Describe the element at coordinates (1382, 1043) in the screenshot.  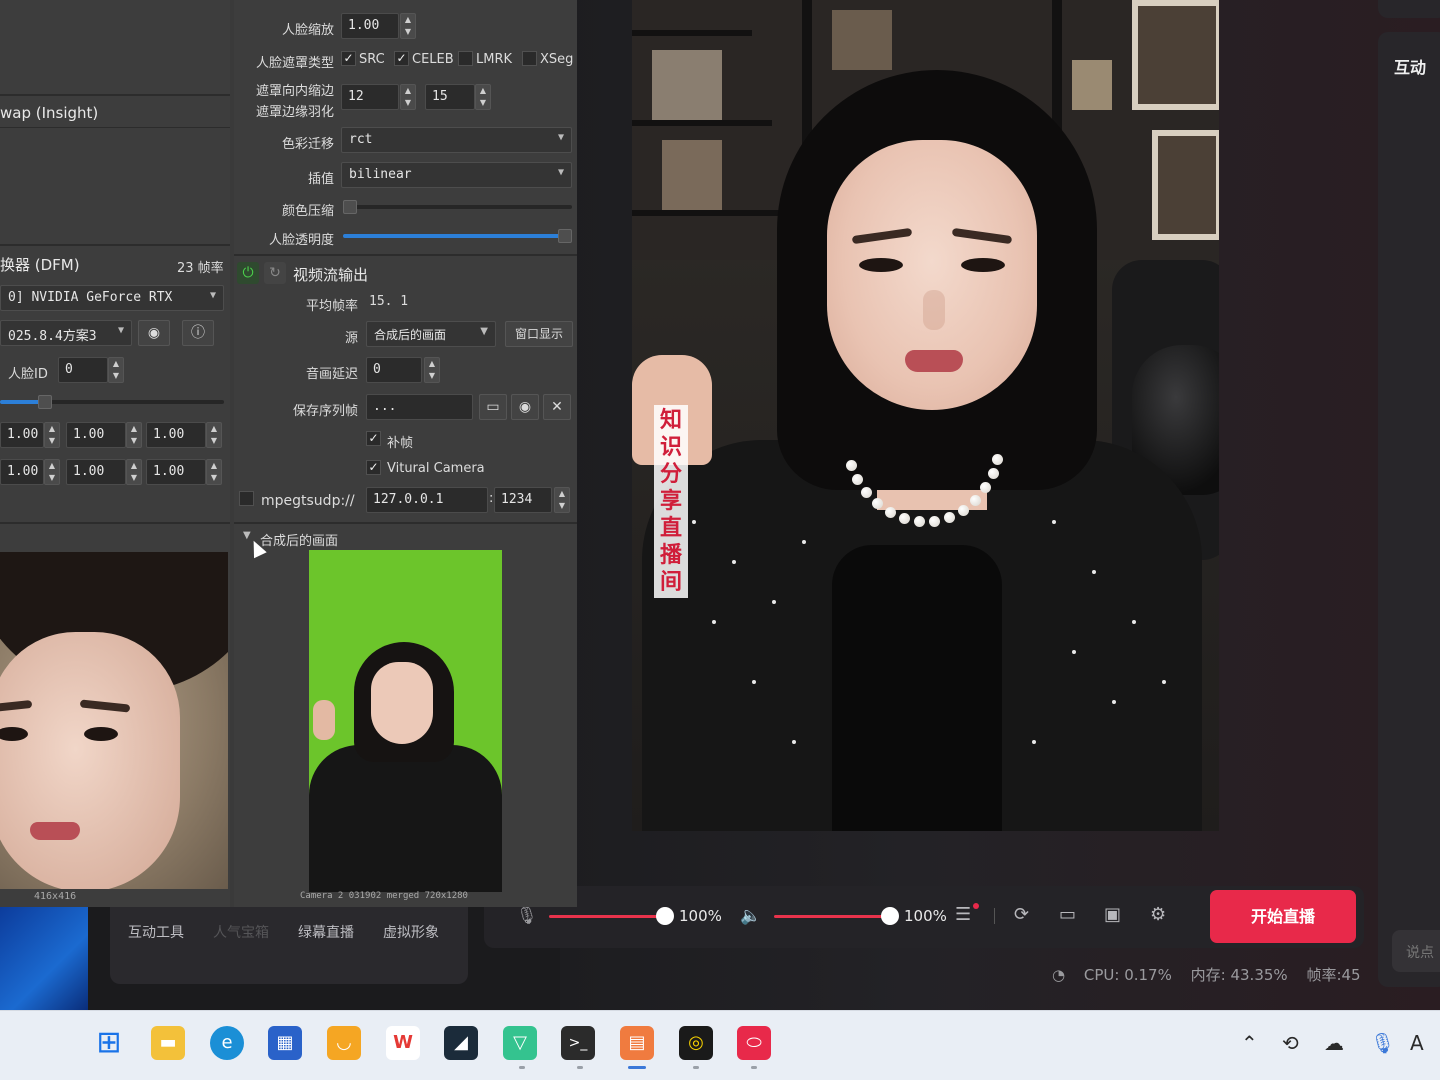
I see `microphone-tray-icon: 🎙` at that location.